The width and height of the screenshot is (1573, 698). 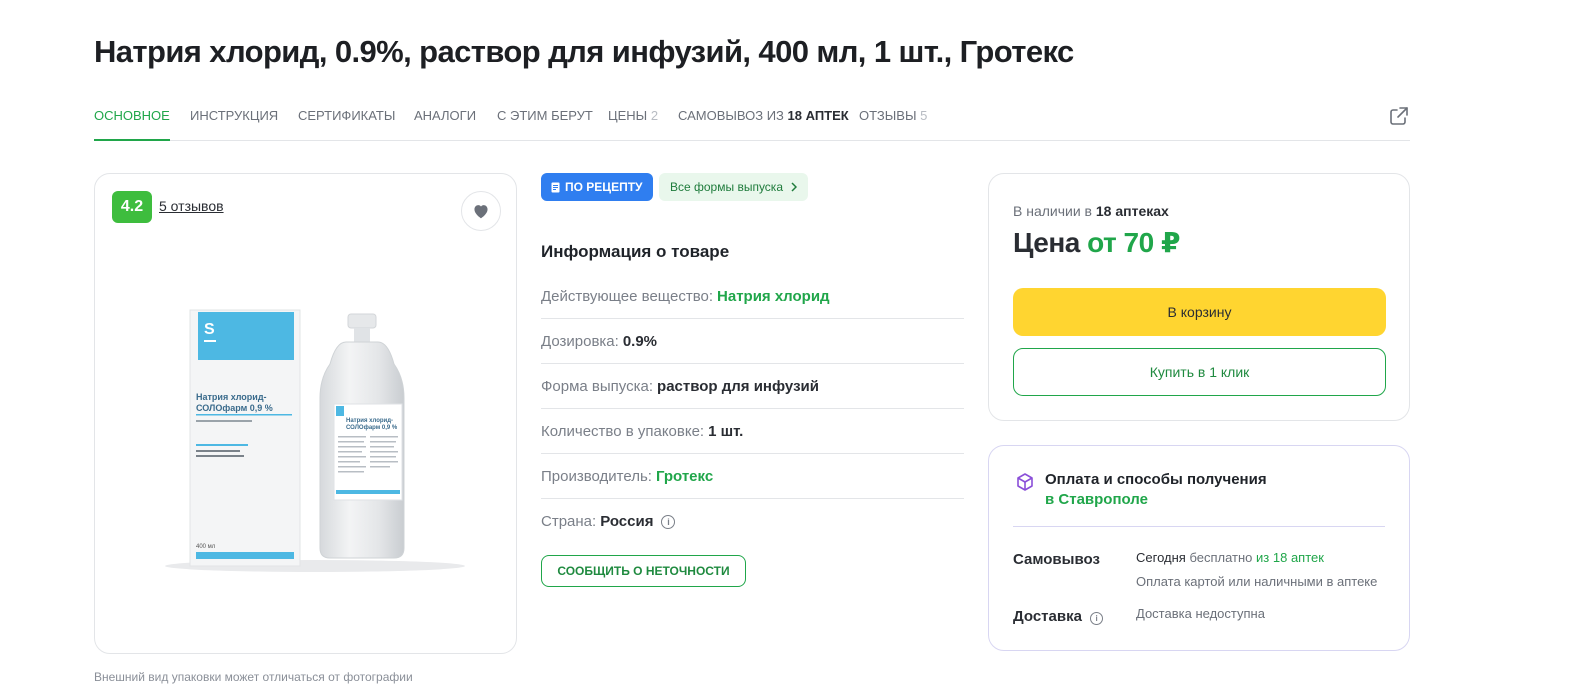 What do you see at coordinates (752, 431) in the screenshot?
I see `info-row-quantity: Количество в упаковке: 1 шт.` at bounding box center [752, 431].